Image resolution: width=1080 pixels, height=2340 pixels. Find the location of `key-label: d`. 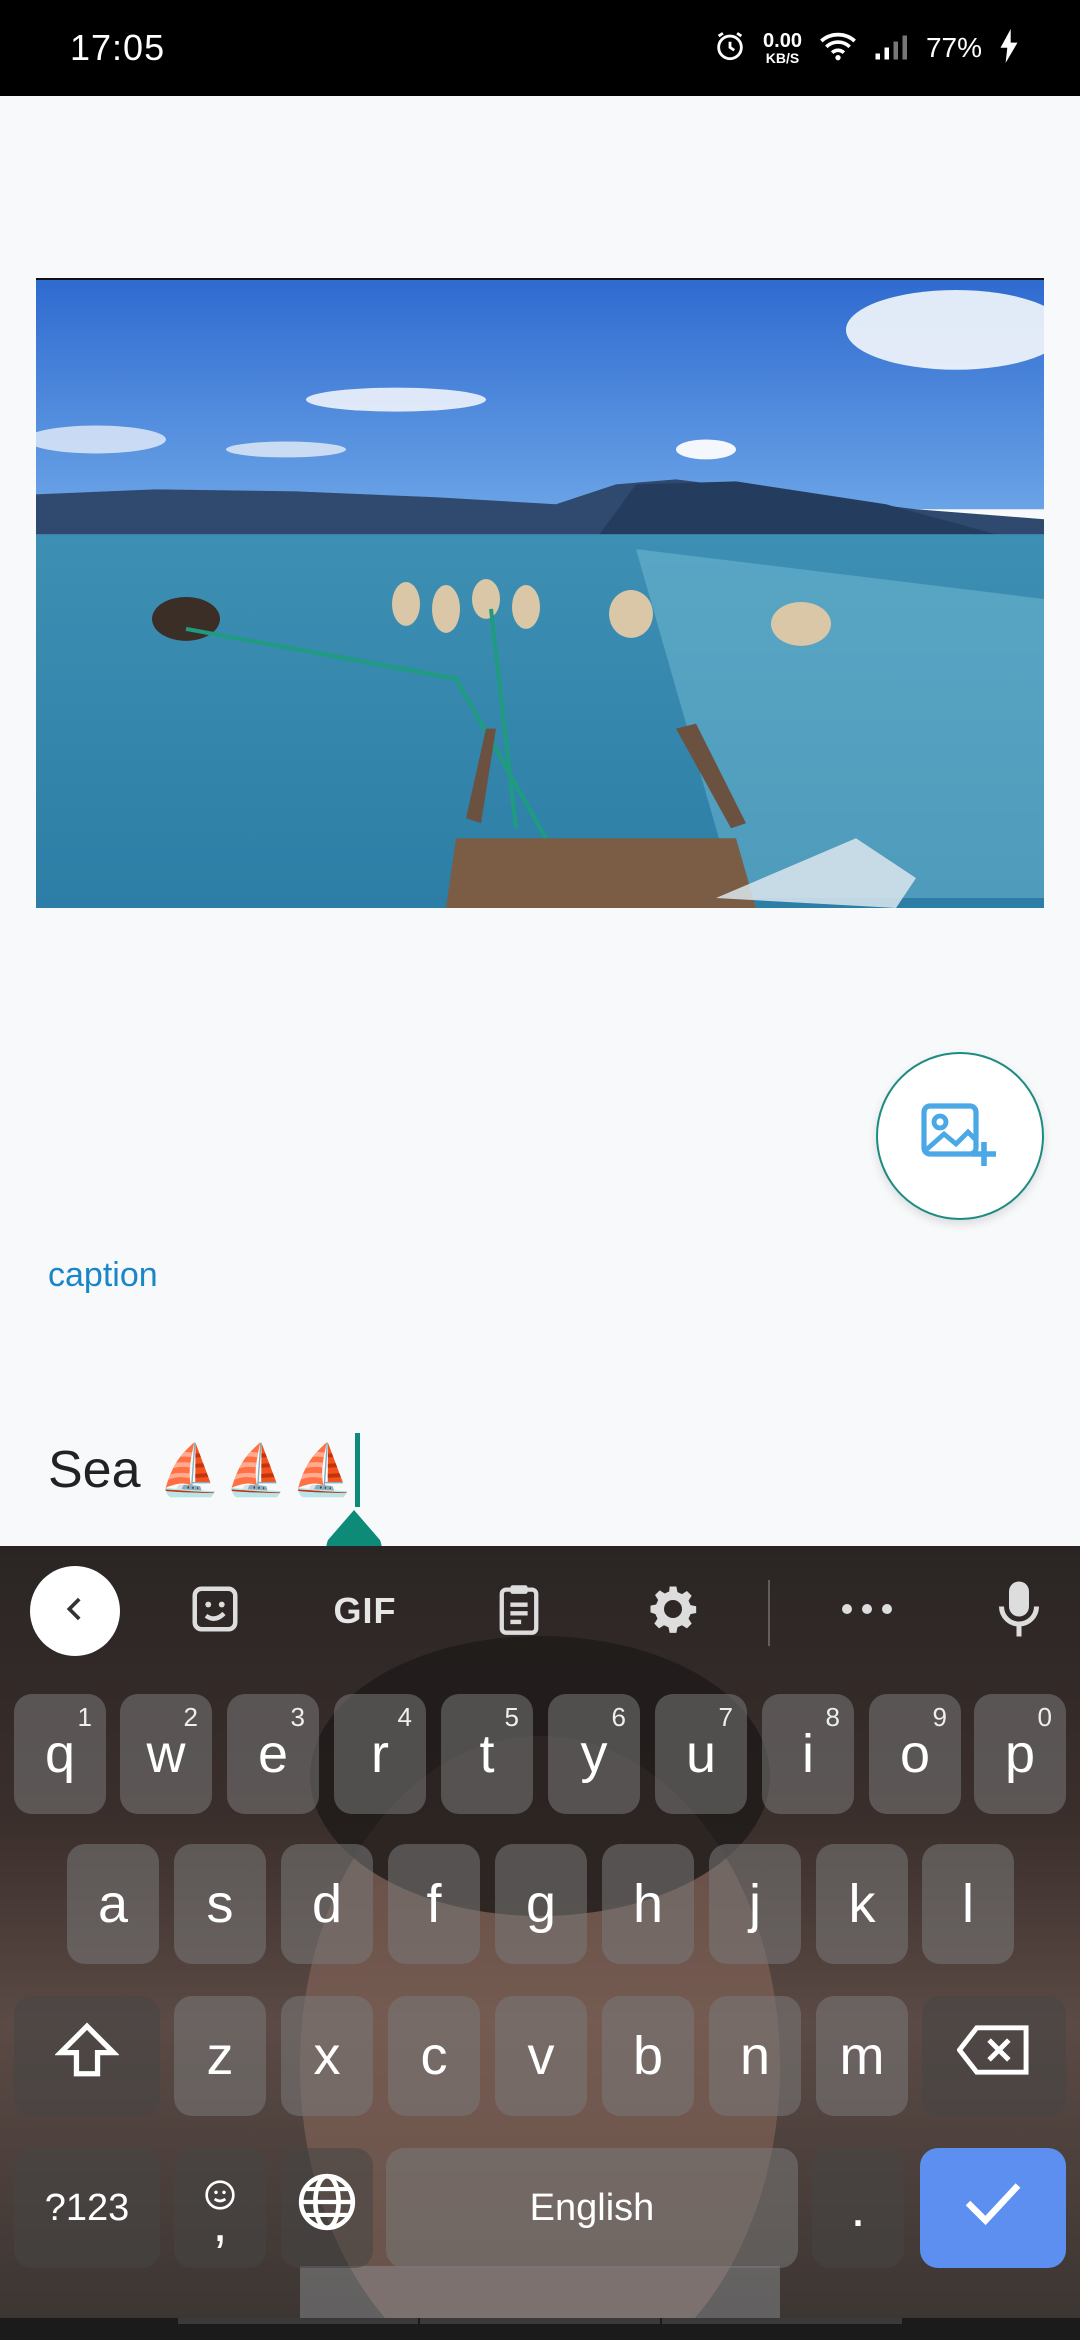

key-label: d is located at coordinates (327, 1904).